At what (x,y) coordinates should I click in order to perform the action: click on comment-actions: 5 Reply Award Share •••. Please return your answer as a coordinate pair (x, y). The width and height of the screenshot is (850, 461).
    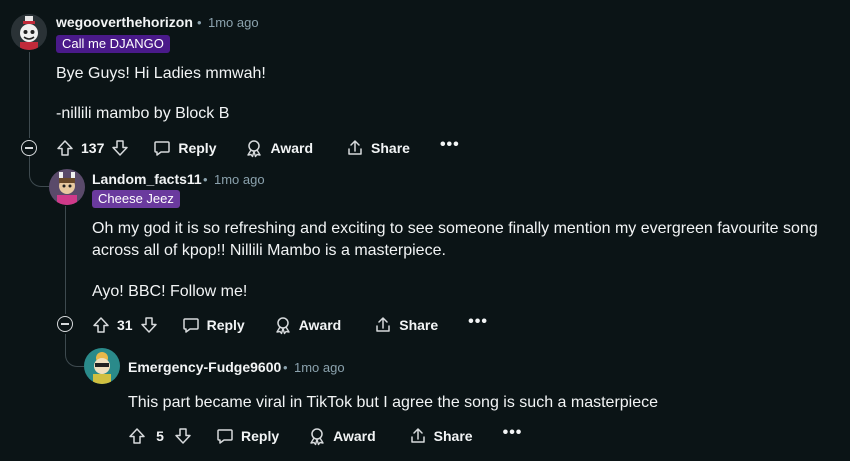
    Looking at the image, I should click on (324, 436).